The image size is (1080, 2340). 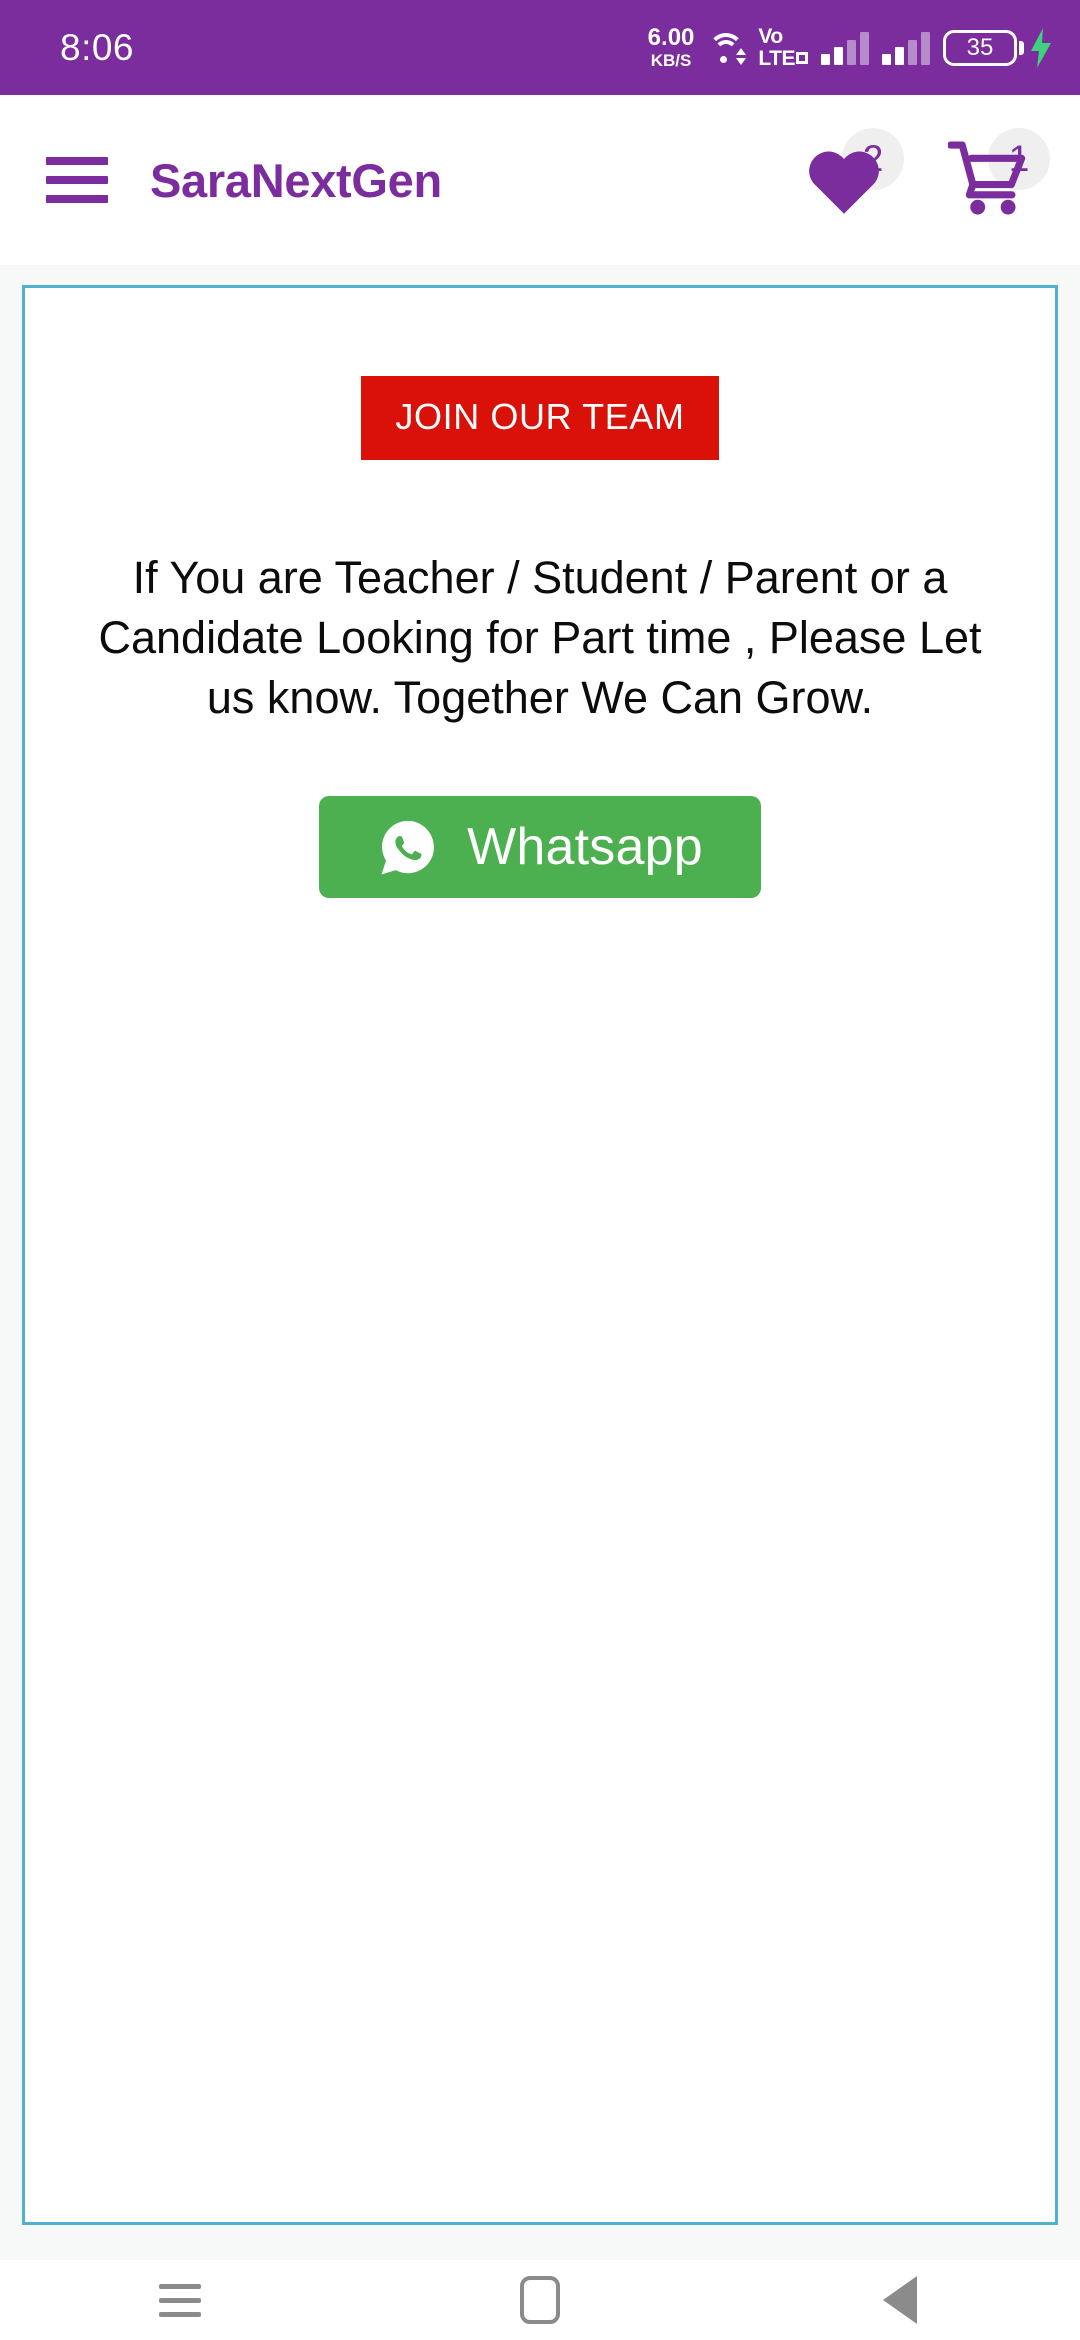 I want to click on whatsapp-button: Whatsapp, so click(x=540, y=846).